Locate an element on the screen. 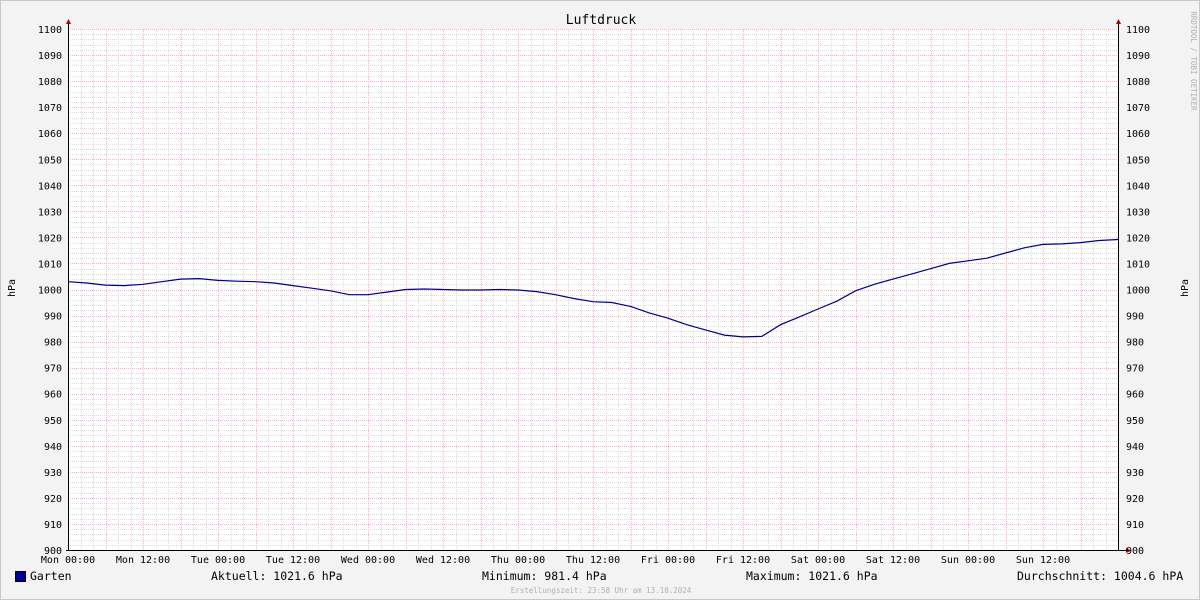  x-tick-label: Wed 00:00 is located at coordinates (368, 560).